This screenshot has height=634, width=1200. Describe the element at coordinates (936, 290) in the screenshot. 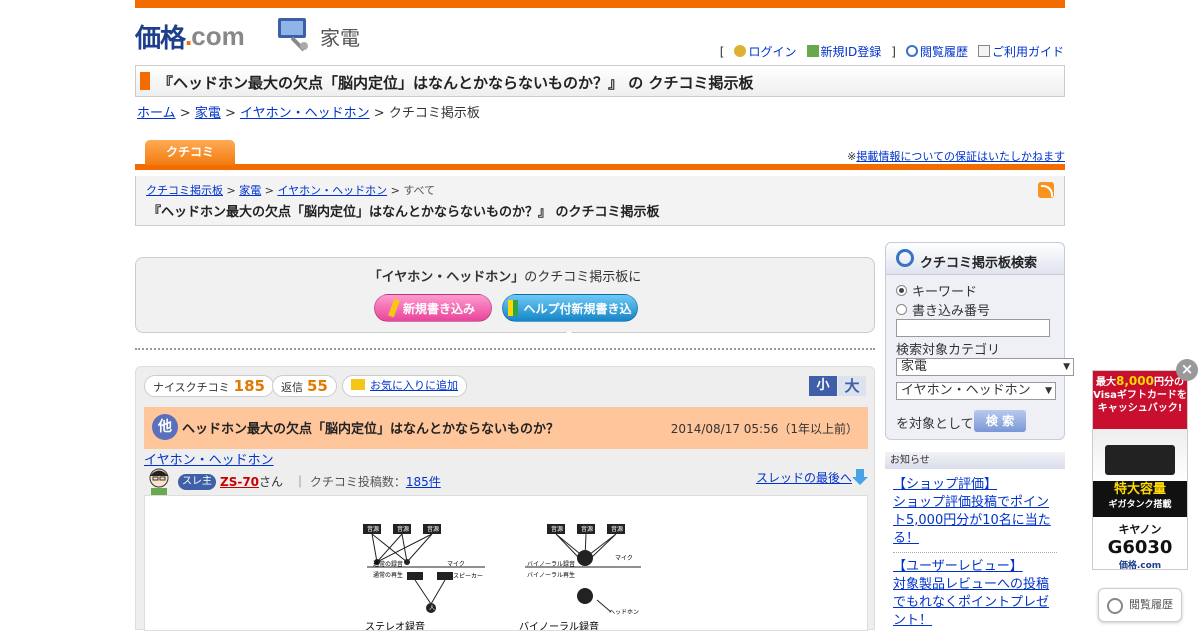

I see `radio-keyword: キーワード` at that location.